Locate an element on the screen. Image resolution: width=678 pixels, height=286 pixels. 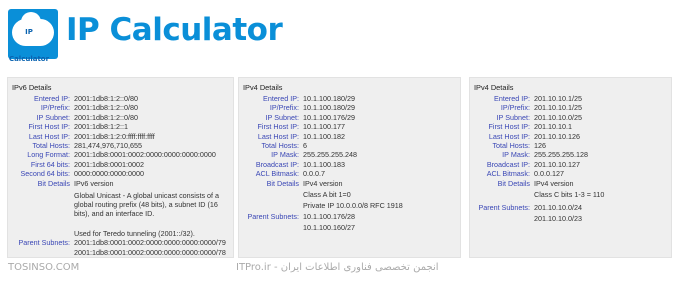
bit-detail-line: Used for Teredo tunneling (2001::/32). is located at coordinates (134, 233).